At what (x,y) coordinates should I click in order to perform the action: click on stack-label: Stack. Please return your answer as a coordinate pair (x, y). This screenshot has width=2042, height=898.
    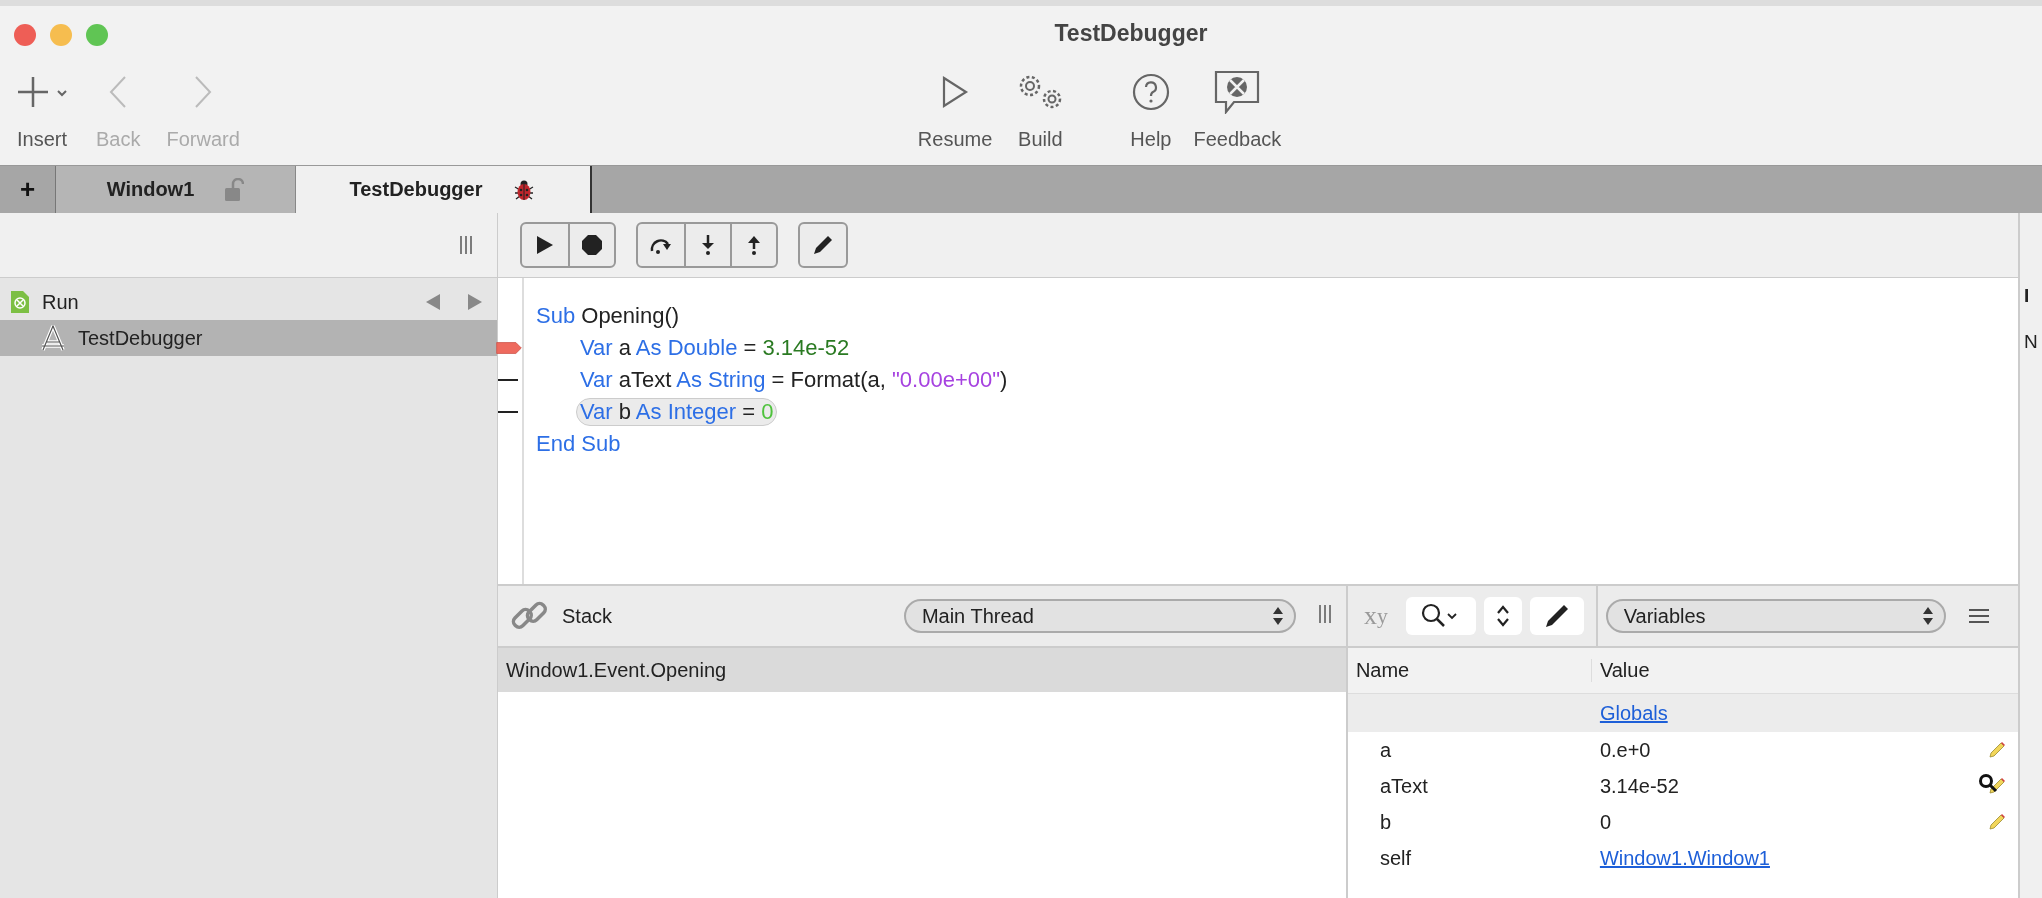
    Looking at the image, I should click on (587, 616).